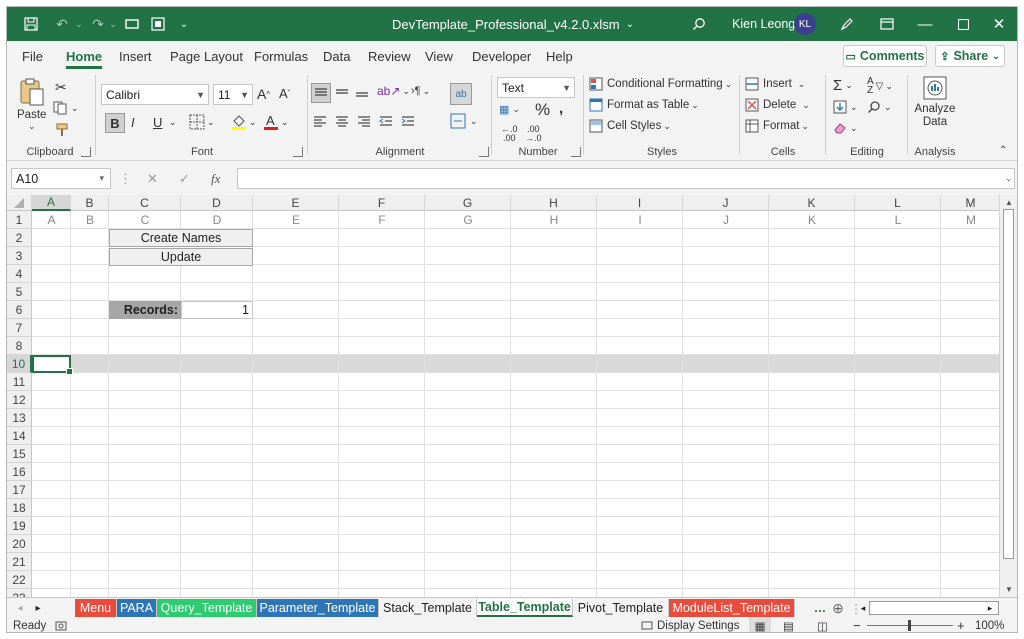  I want to click on redo-dropdown-icon: ⌄, so click(113, 24).